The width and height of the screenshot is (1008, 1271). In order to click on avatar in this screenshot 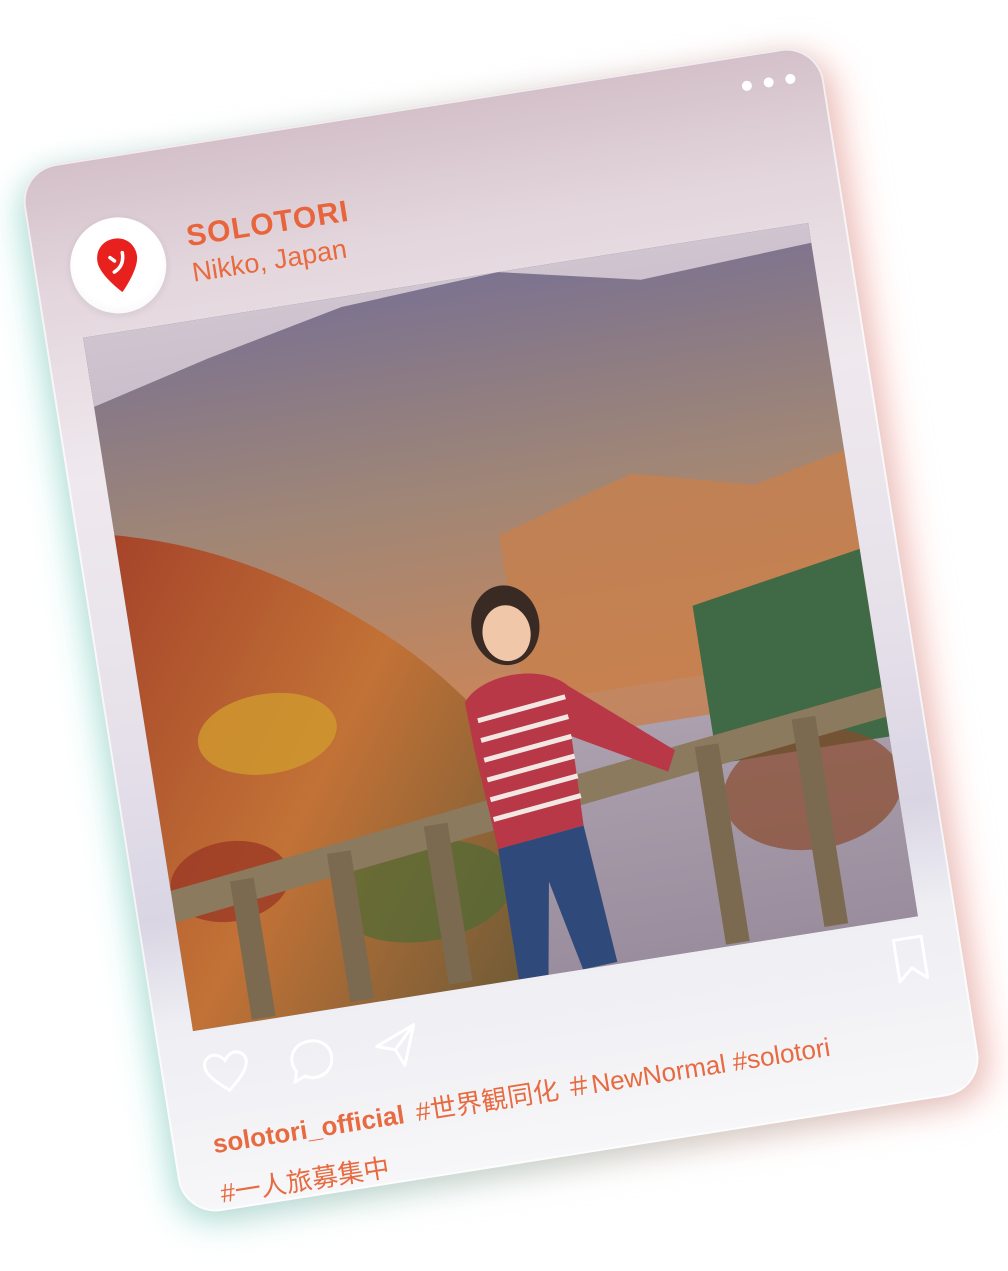, I will do `click(118, 265)`.